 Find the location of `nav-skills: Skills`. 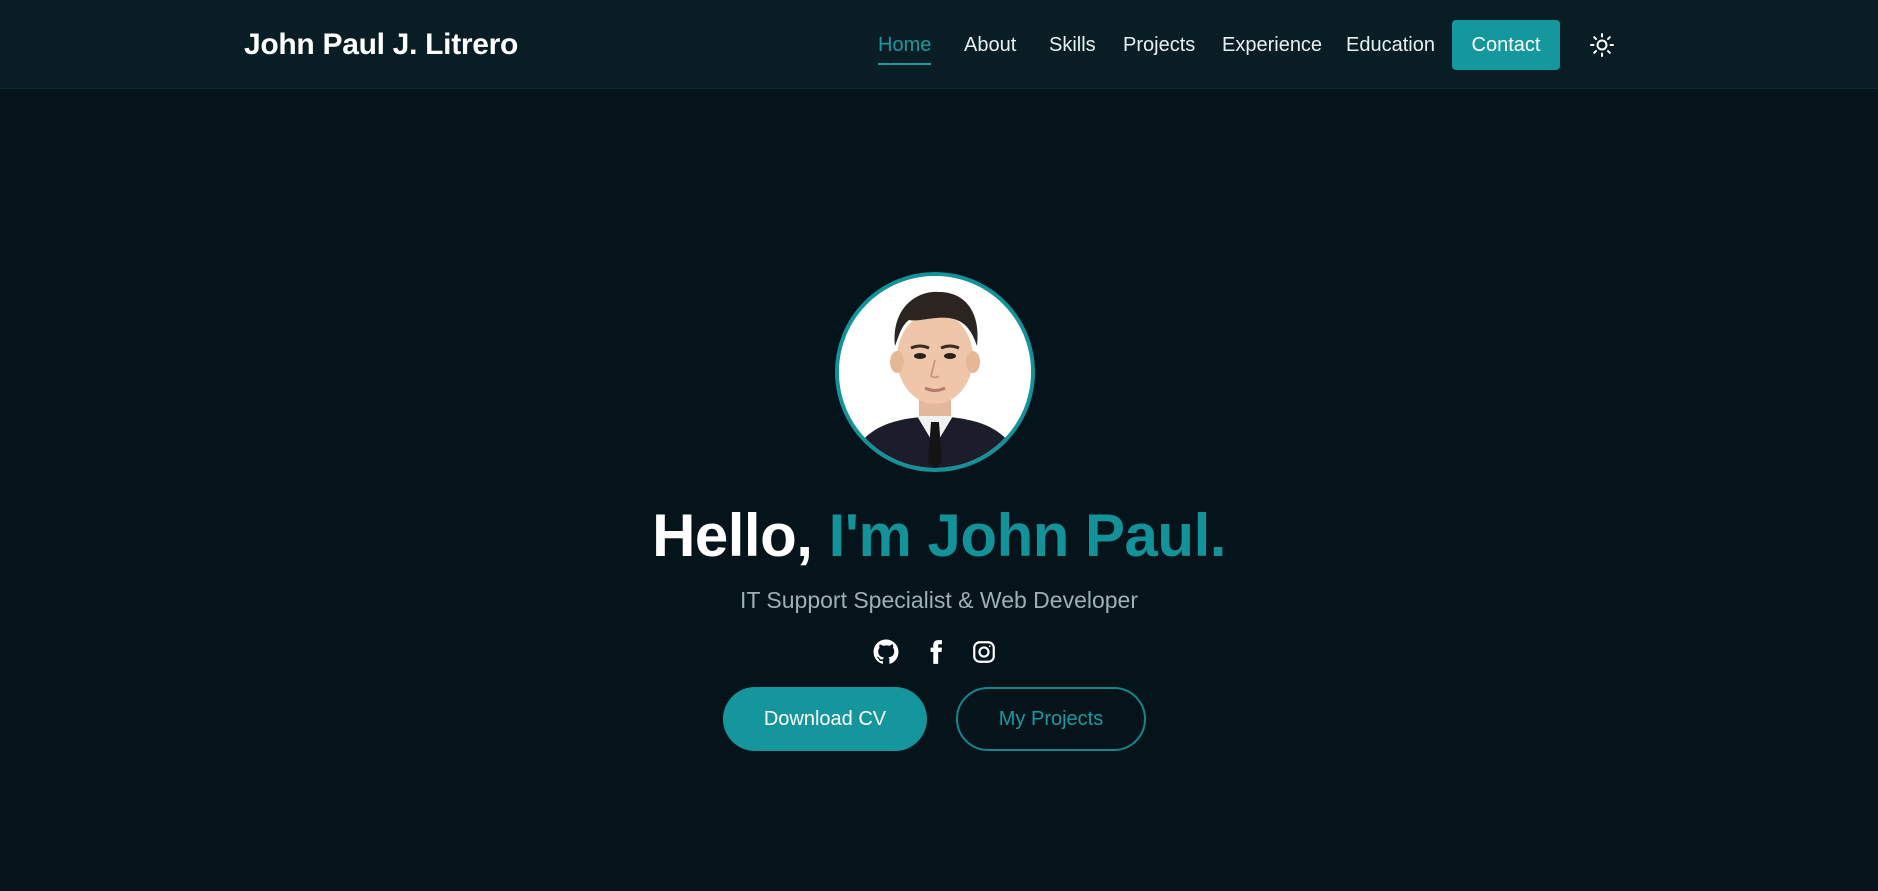

nav-skills: Skills is located at coordinates (1072, 45).